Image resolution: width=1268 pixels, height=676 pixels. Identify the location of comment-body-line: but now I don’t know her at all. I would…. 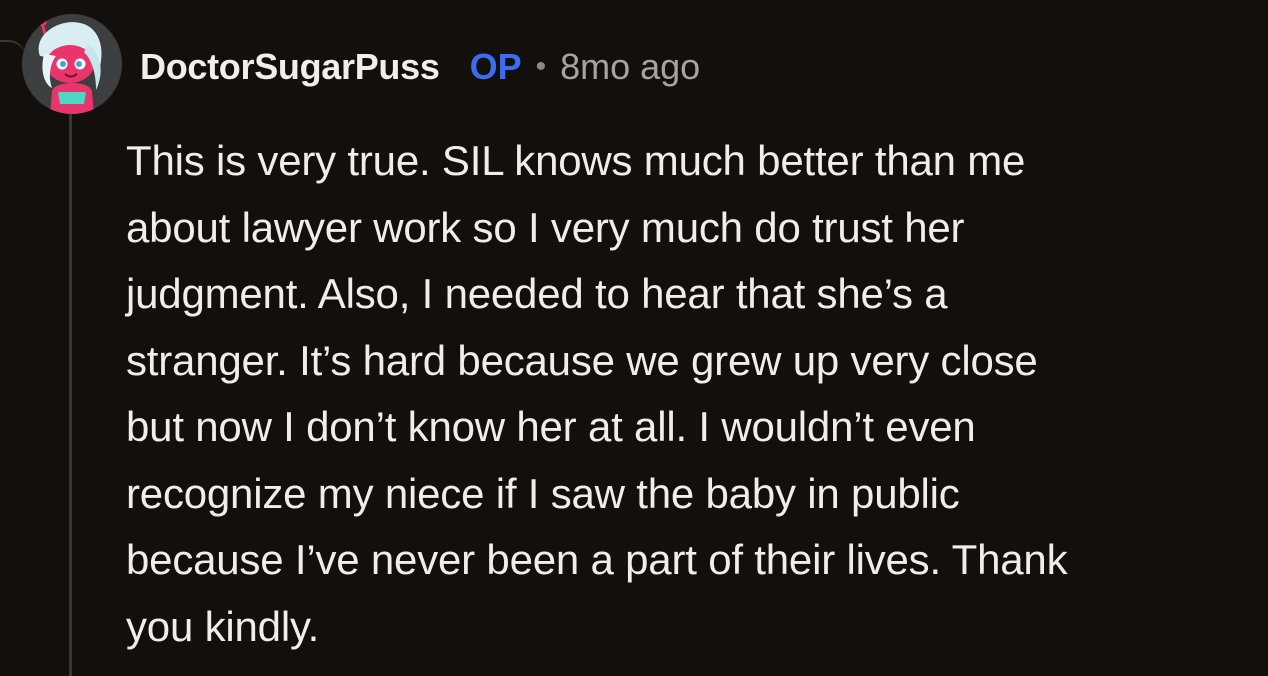
(551, 426).